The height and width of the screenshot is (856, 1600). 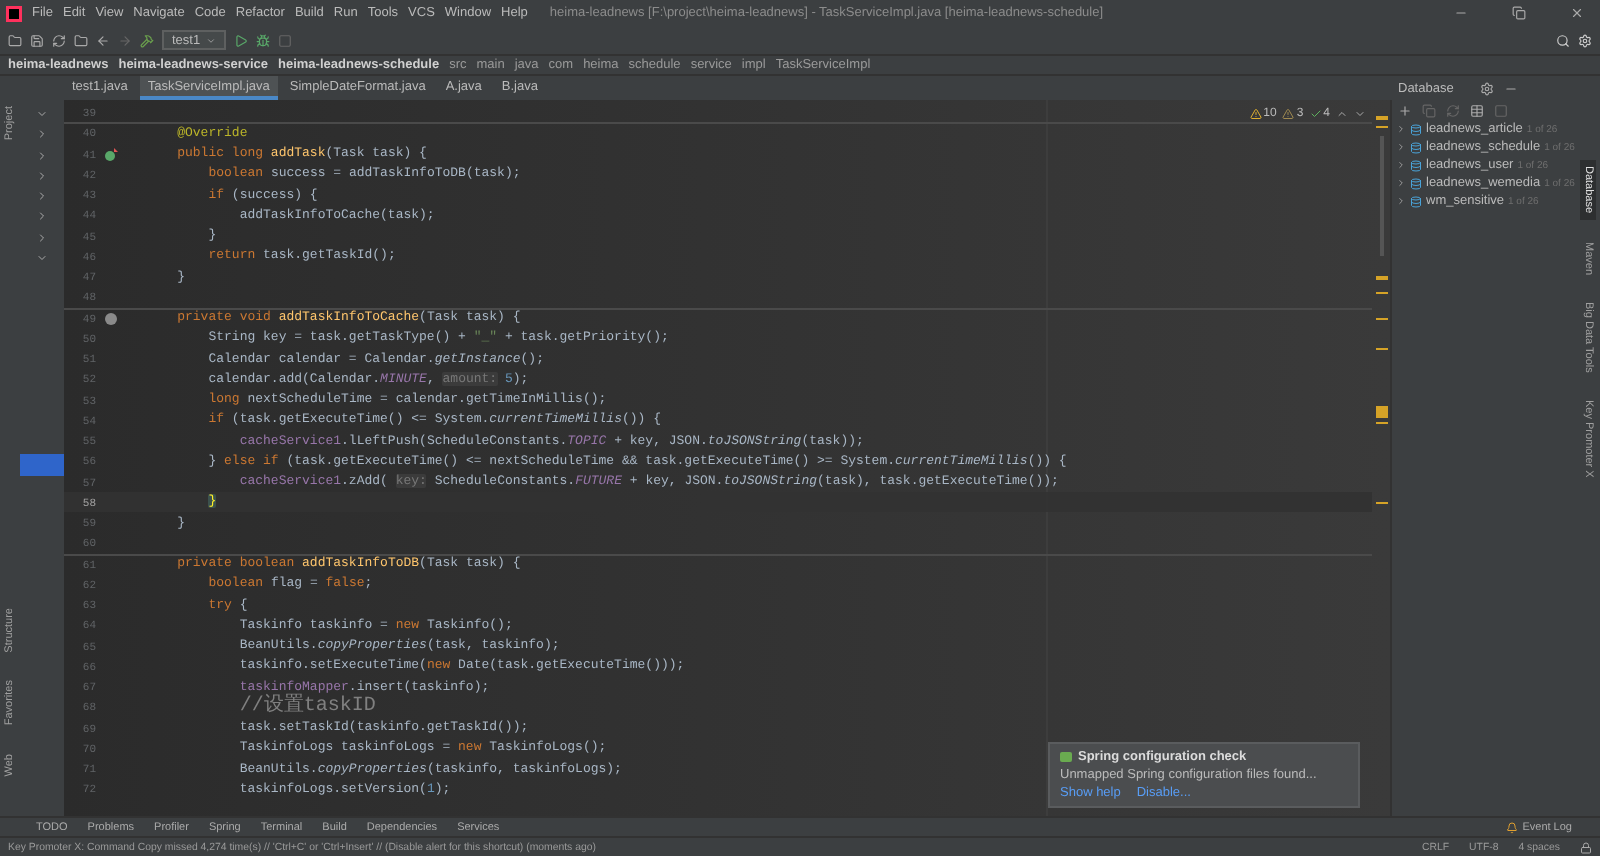 I want to click on copy-icon, so click(x=1429, y=110).